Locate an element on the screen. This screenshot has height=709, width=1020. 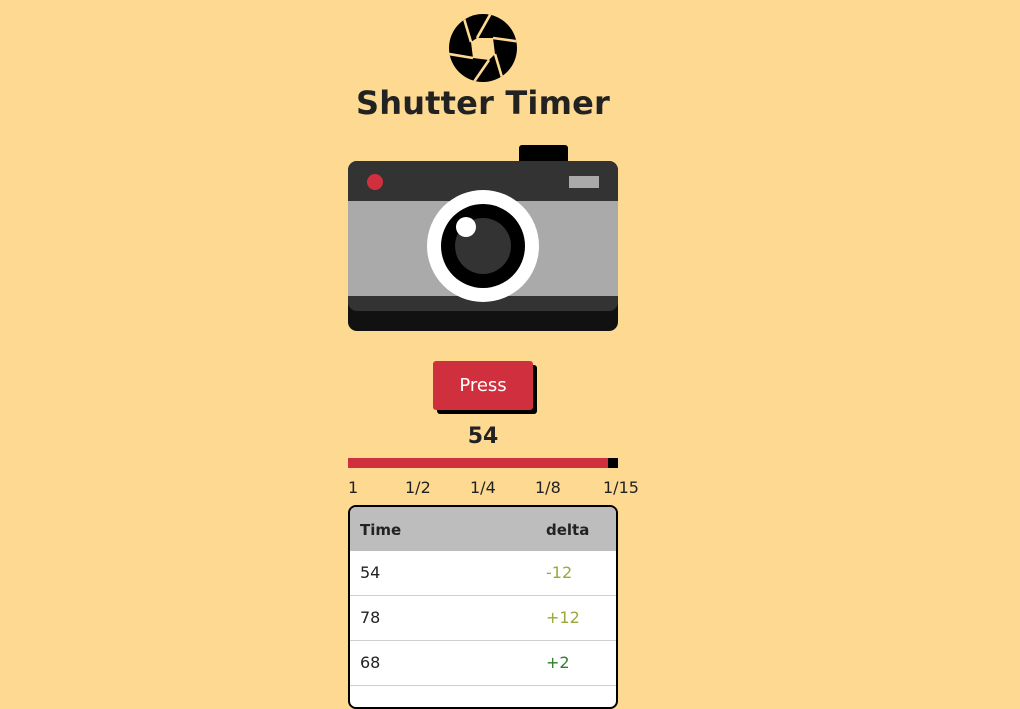
table-row: 54 -12 is located at coordinates (483, 573).